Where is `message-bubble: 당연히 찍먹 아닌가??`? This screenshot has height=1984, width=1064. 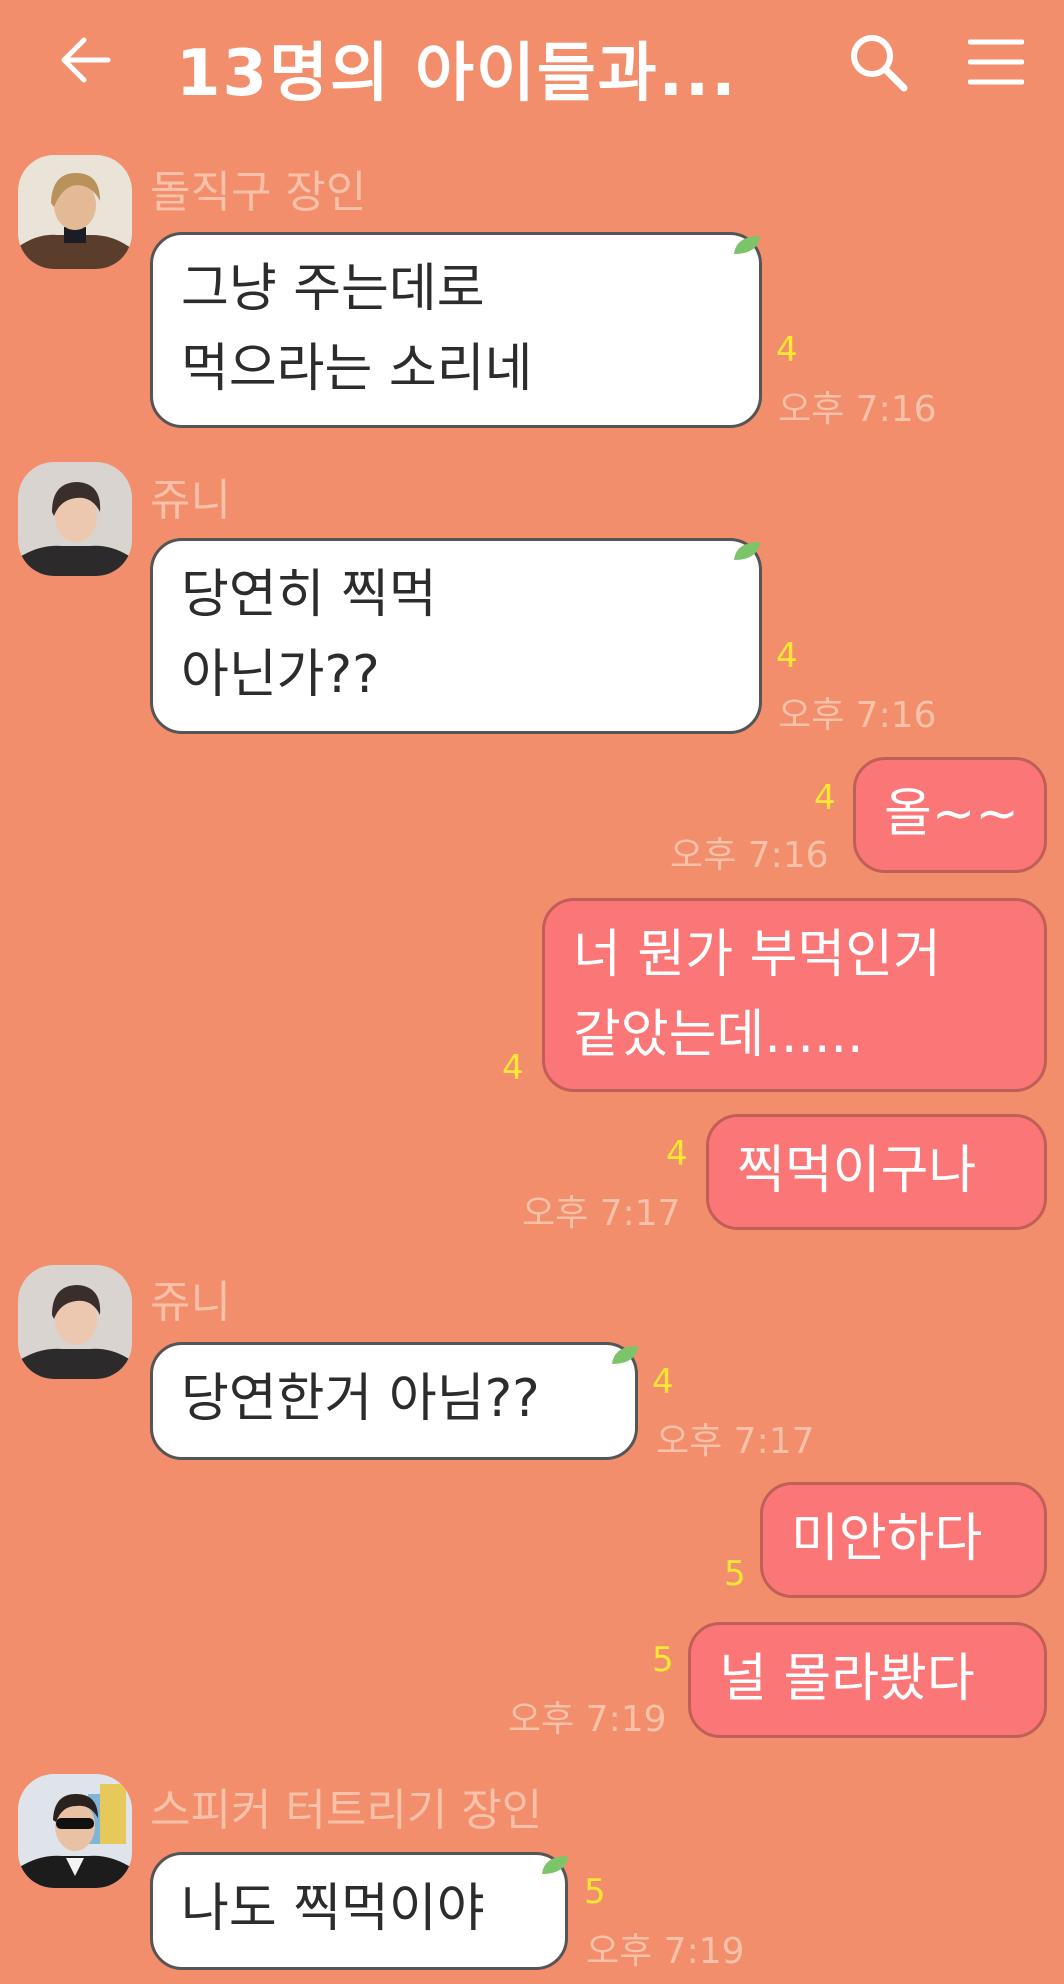 message-bubble: 당연히 찍먹 아닌가?? is located at coordinates (456, 636).